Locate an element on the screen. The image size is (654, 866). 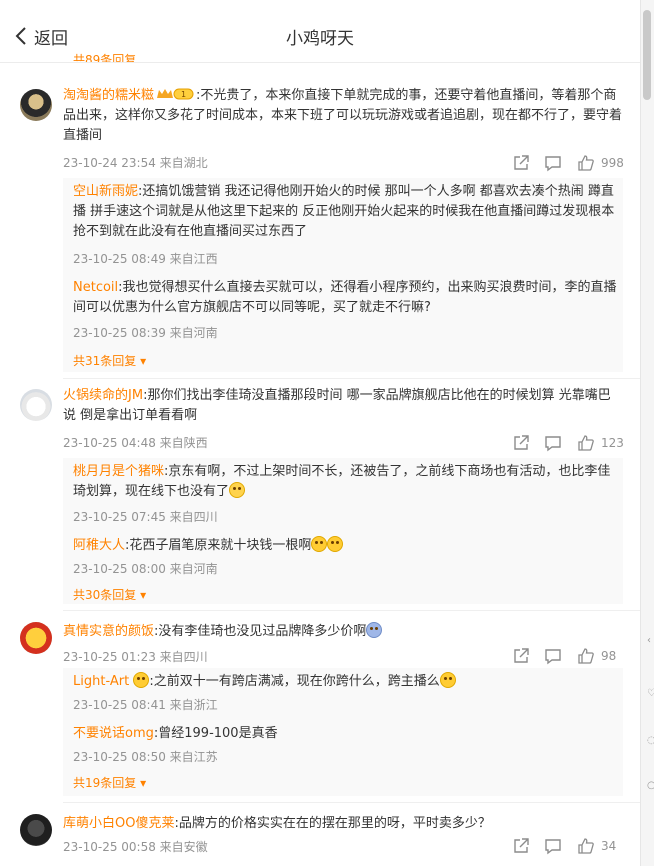
reply-meta: 23-10-25 08:00 来自河南 is located at coordinates (145, 569).